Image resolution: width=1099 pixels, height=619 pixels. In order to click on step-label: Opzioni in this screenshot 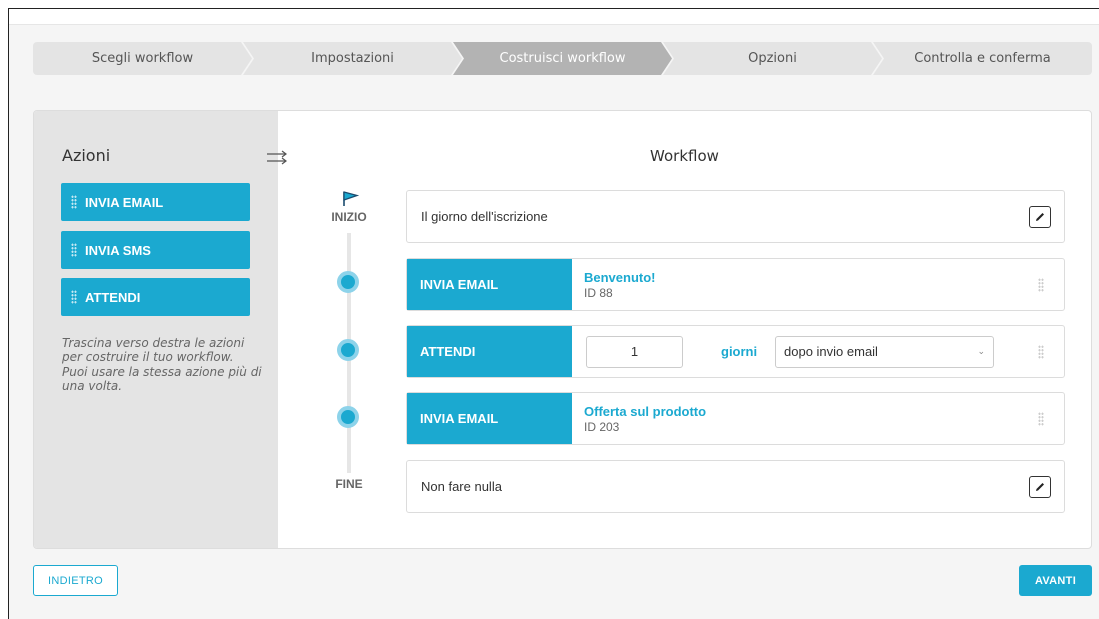, I will do `click(772, 58)`.